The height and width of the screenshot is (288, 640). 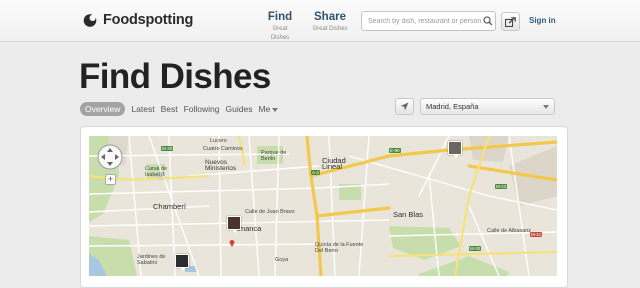 What do you see at coordinates (151, 260) in the screenshot?
I see `map-label: Jardines de Sabatini` at bounding box center [151, 260].